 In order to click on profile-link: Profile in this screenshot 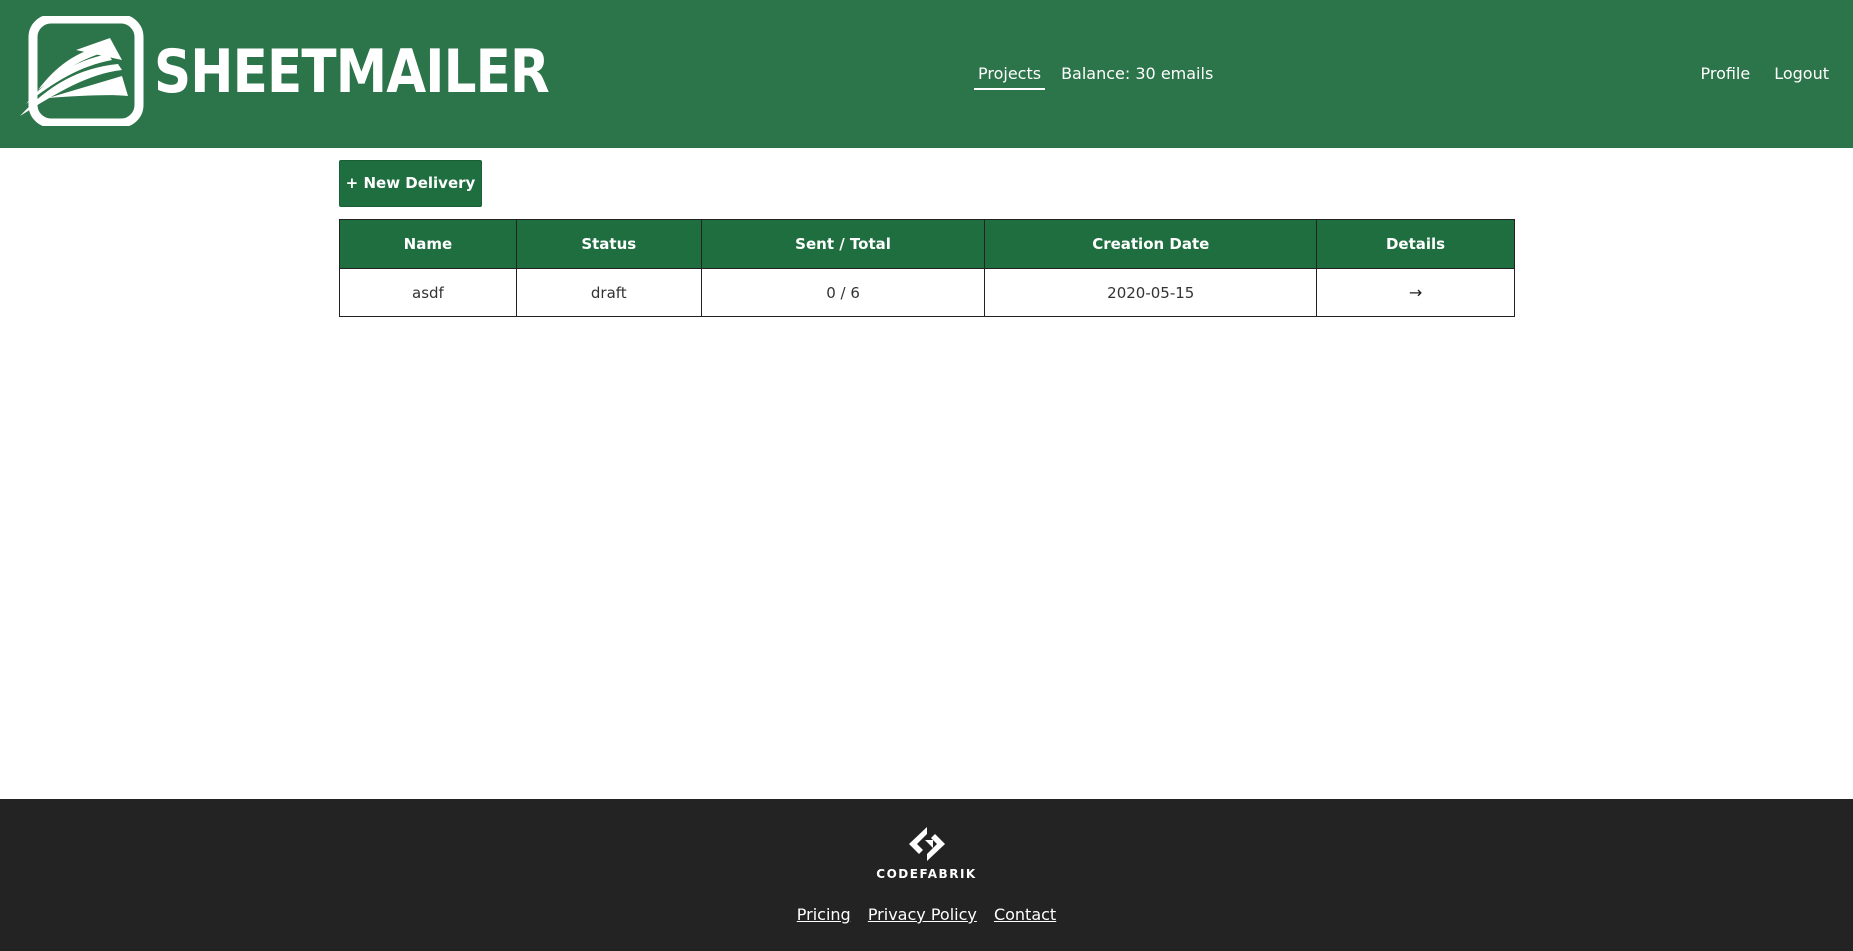, I will do `click(1725, 75)`.